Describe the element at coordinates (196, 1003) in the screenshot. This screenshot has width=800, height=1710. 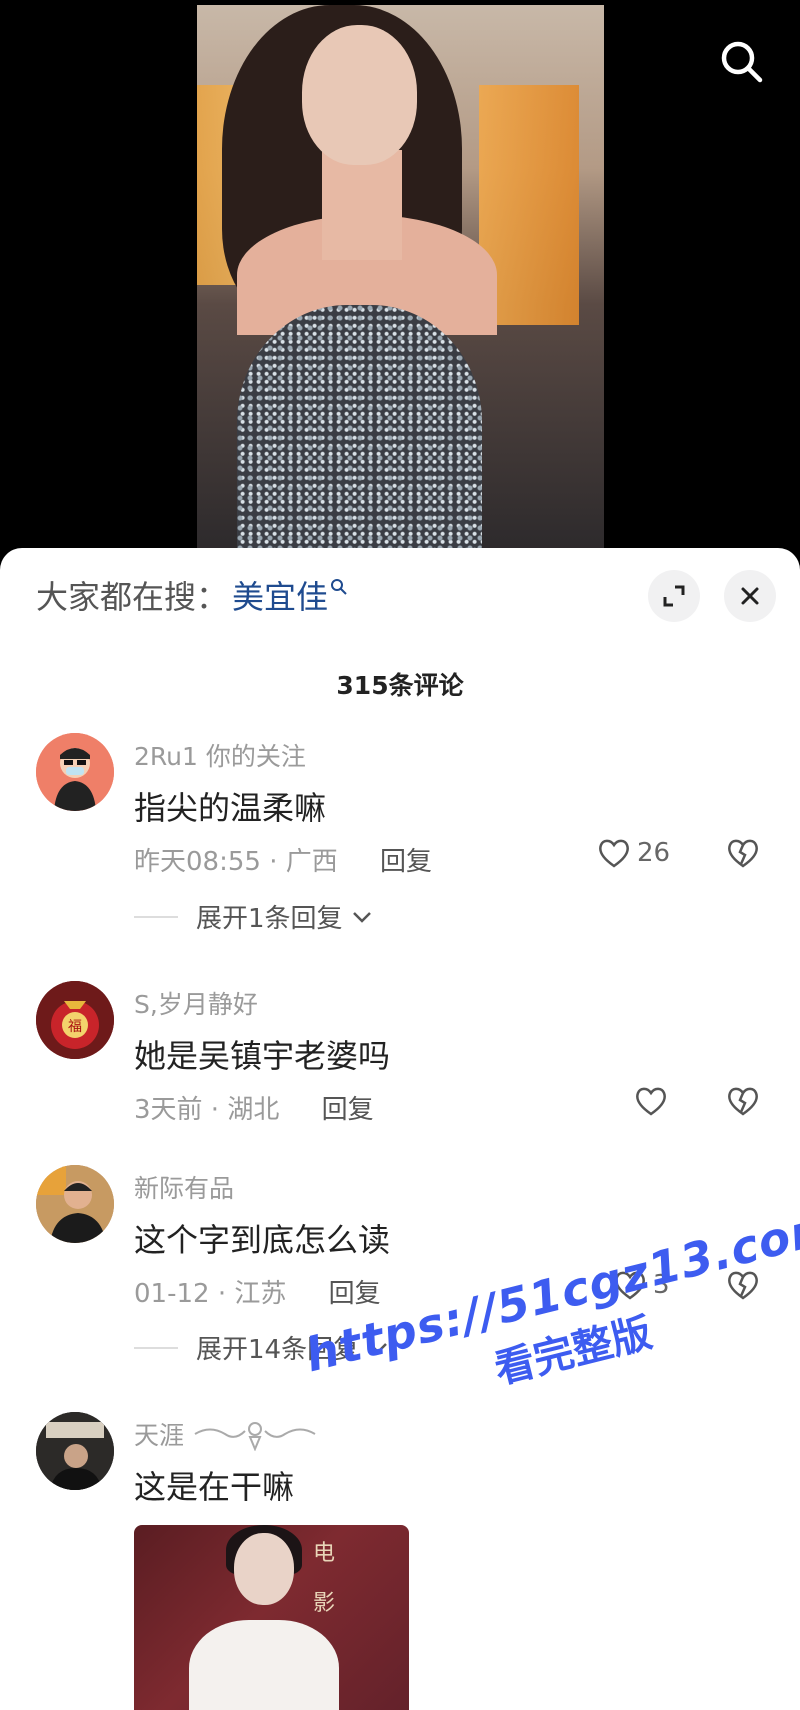
I see `comment-username: S,岁月静好` at that location.